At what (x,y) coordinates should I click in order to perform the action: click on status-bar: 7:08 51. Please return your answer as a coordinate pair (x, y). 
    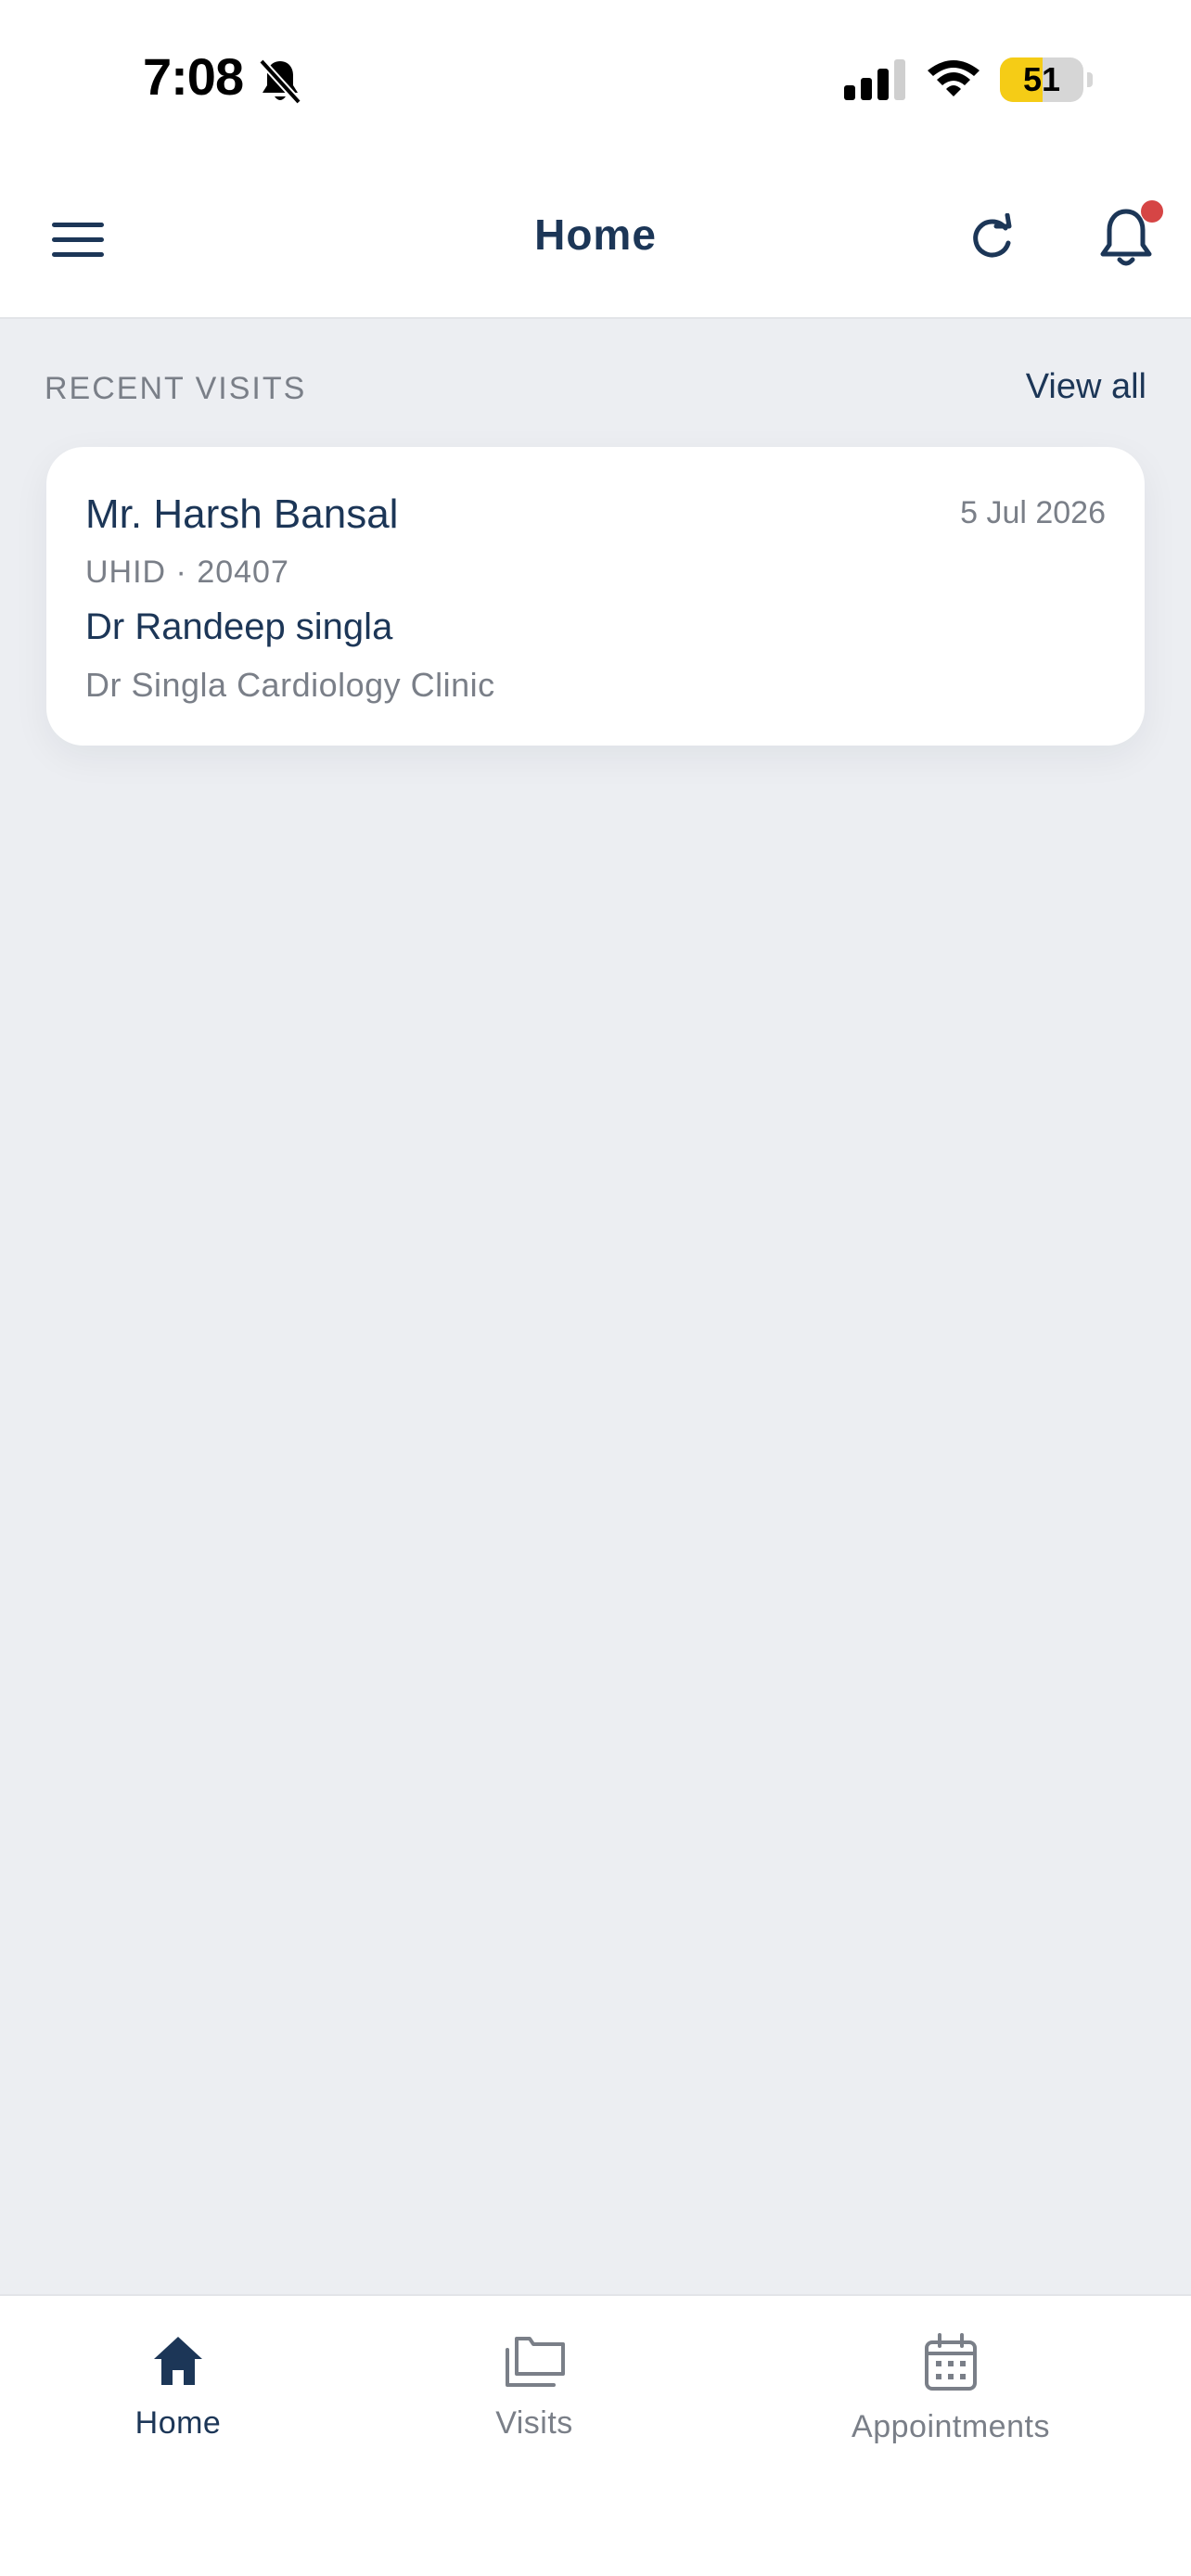
    Looking at the image, I should click on (595, 79).